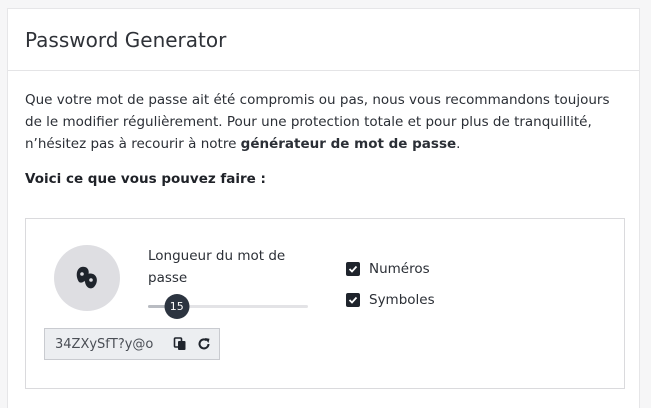 The width and height of the screenshot is (651, 408). What do you see at coordinates (106, 344) in the screenshot?
I see `generated-password-field` at bounding box center [106, 344].